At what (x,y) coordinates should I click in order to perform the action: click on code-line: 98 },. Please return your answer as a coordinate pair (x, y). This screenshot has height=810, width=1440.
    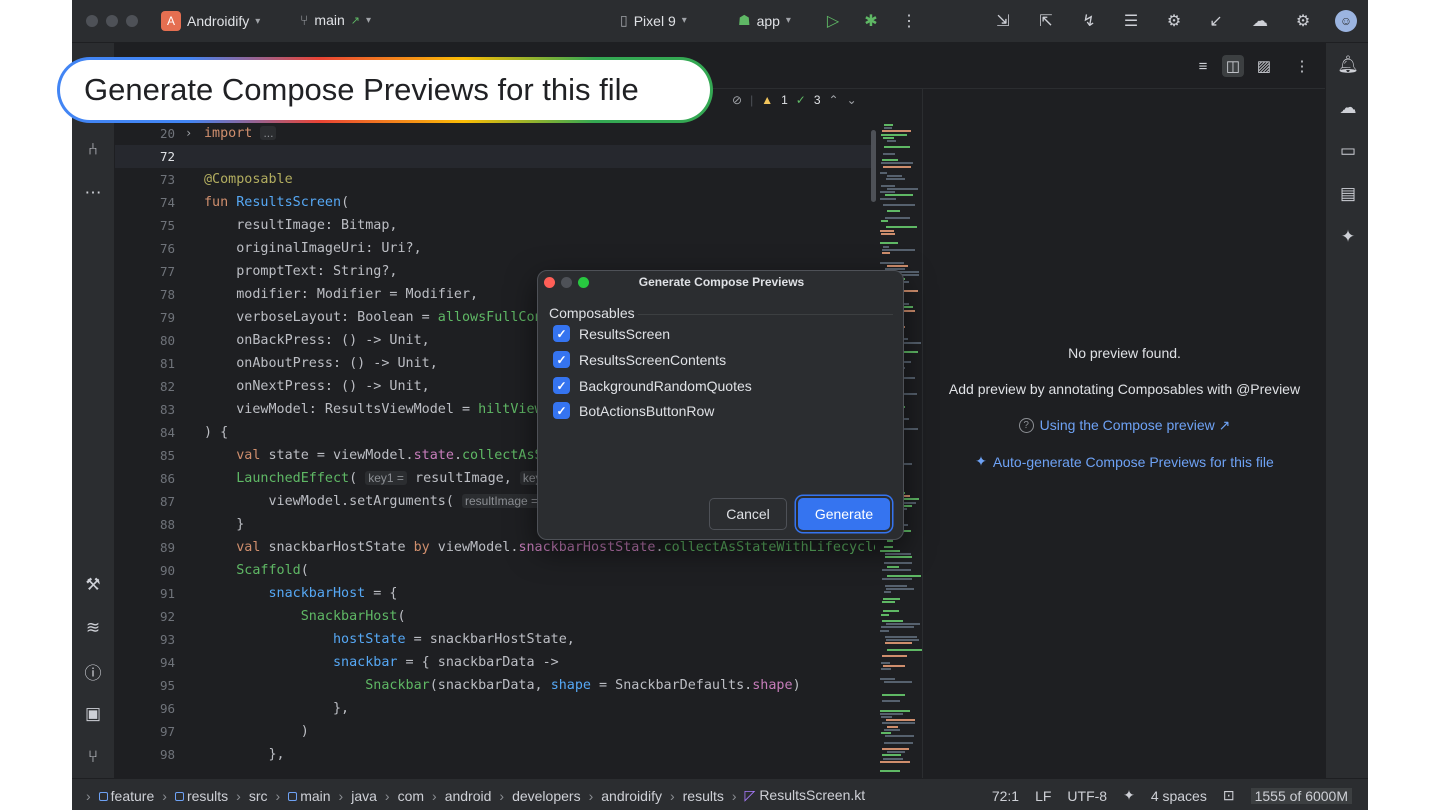
    Looking at the image, I should click on (495, 754).